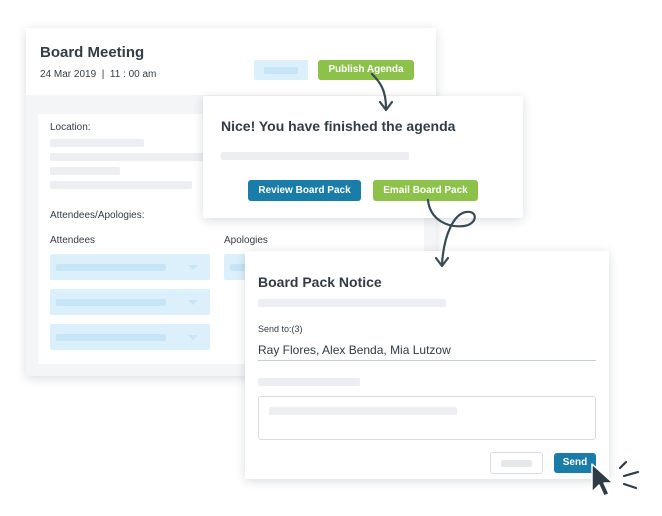 The width and height of the screenshot is (662, 516). I want to click on meeting-datetime: 24 Mar 2019 | 11 : 00 am, so click(98, 74).